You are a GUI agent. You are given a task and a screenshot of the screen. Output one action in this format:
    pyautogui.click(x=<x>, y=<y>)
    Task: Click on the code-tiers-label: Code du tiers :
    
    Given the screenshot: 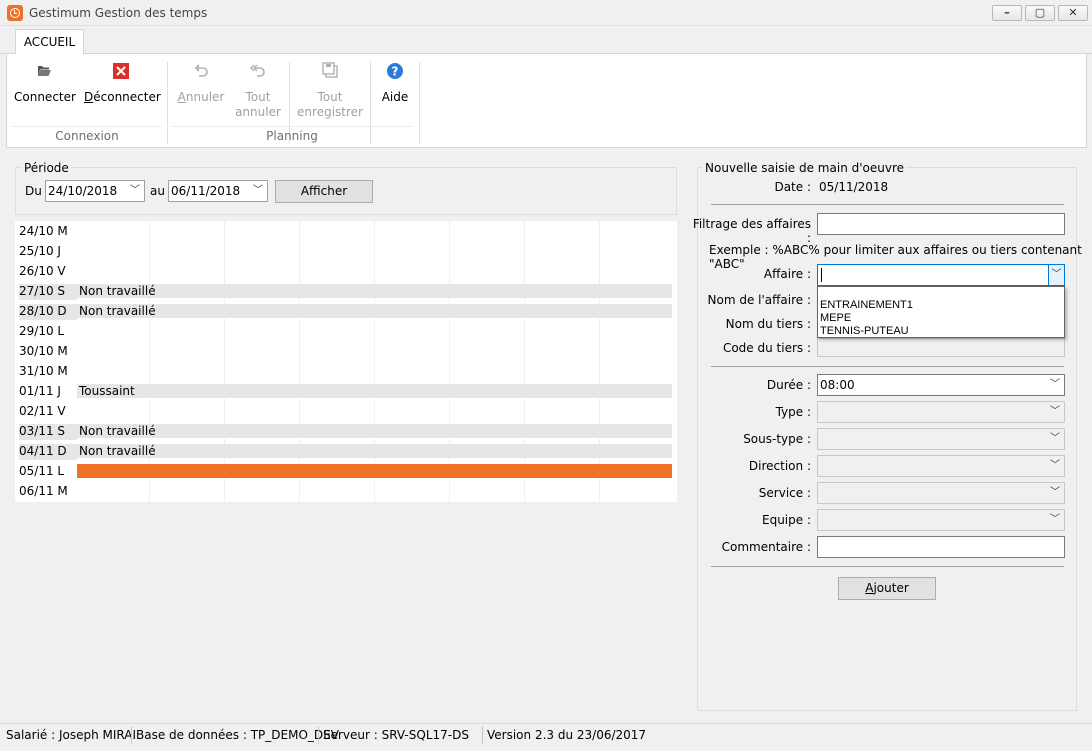 What is the action you would take?
    pyautogui.click(x=766, y=348)
    